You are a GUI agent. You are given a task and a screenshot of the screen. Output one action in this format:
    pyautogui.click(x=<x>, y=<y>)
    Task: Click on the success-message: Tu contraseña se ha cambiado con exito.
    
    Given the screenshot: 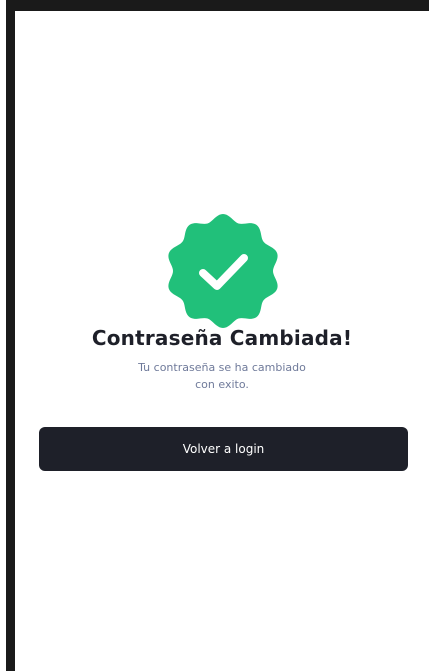 What is the action you would take?
    pyautogui.click(x=222, y=376)
    